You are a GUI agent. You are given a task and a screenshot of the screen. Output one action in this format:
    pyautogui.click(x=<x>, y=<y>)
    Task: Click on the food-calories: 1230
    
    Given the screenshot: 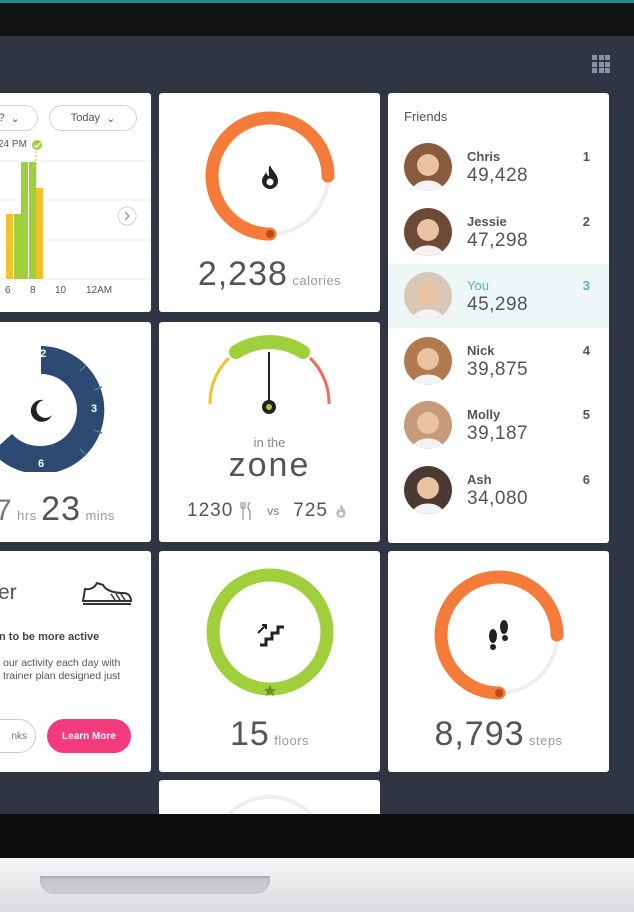 What is the action you would take?
    pyautogui.click(x=210, y=510)
    